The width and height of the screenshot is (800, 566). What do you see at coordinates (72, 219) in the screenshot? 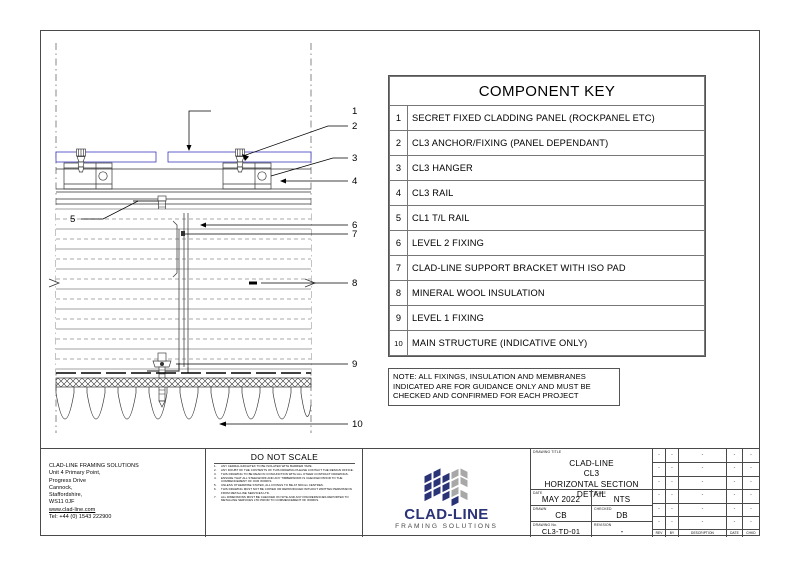
I see `callout-5: 5` at bounding box center [72, 219].